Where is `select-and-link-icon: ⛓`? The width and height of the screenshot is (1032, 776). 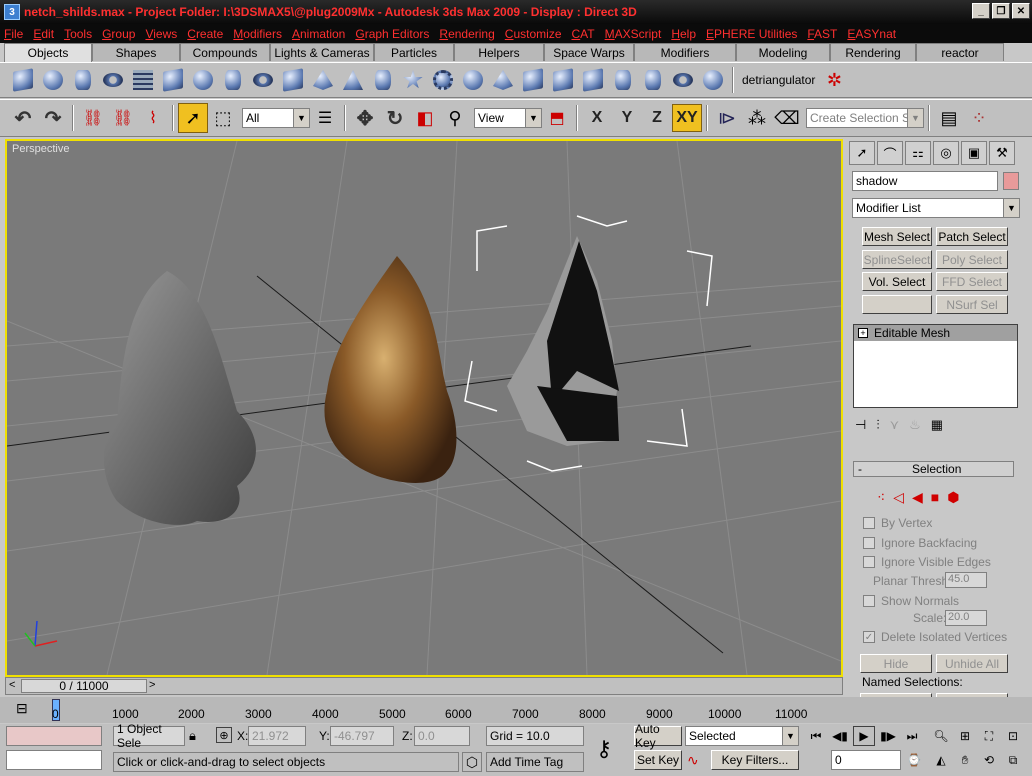
select-and-link-icon: ⛓ is located at coordinates (93, 118).